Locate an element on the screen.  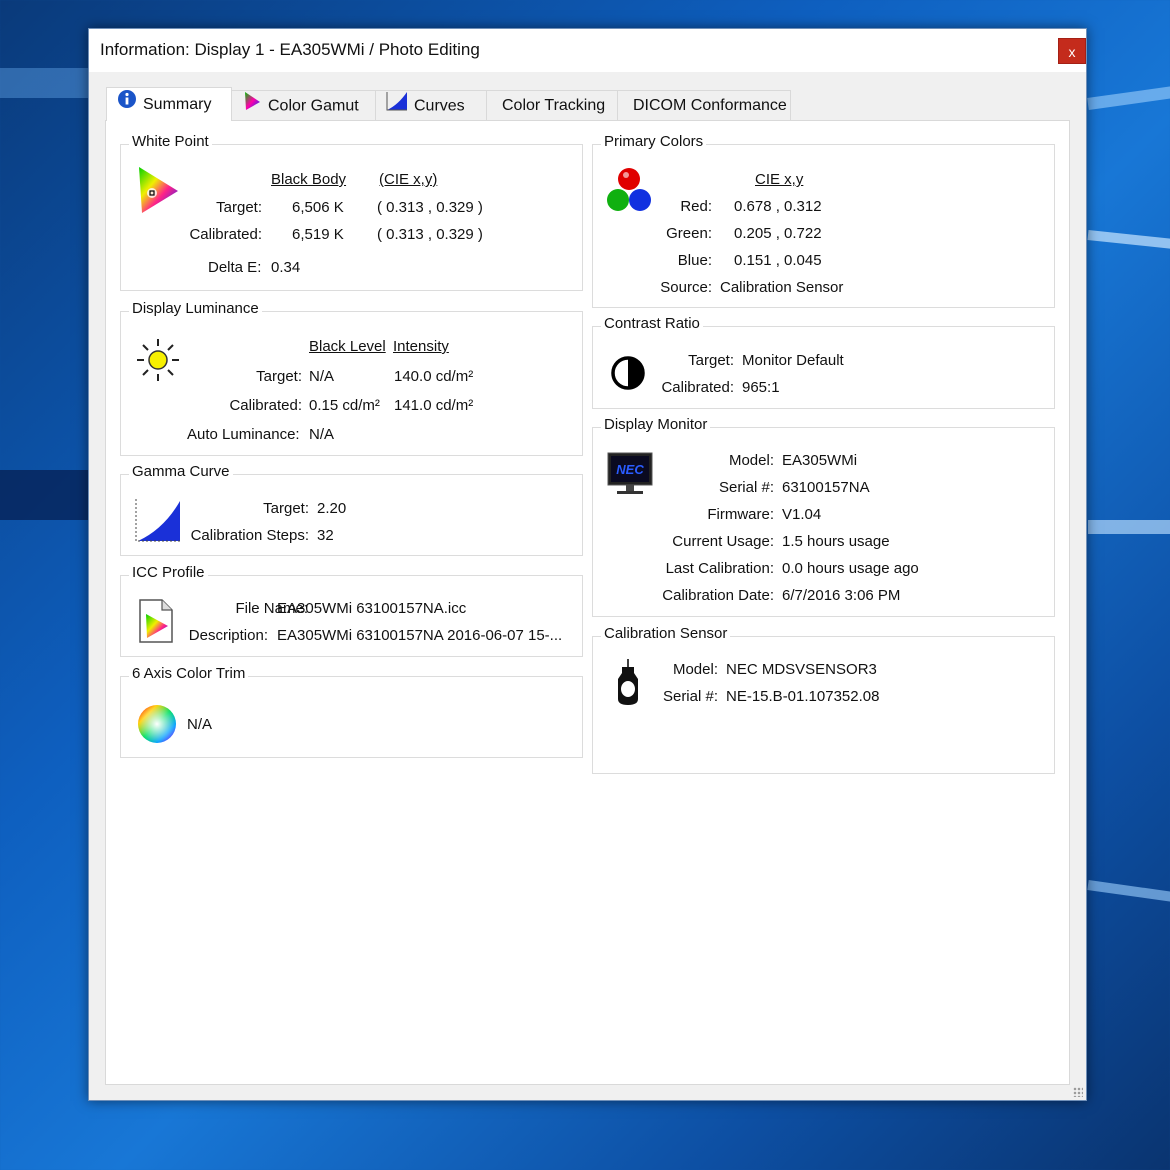
tab-curves: Curves is located at coordinates (431, 105).